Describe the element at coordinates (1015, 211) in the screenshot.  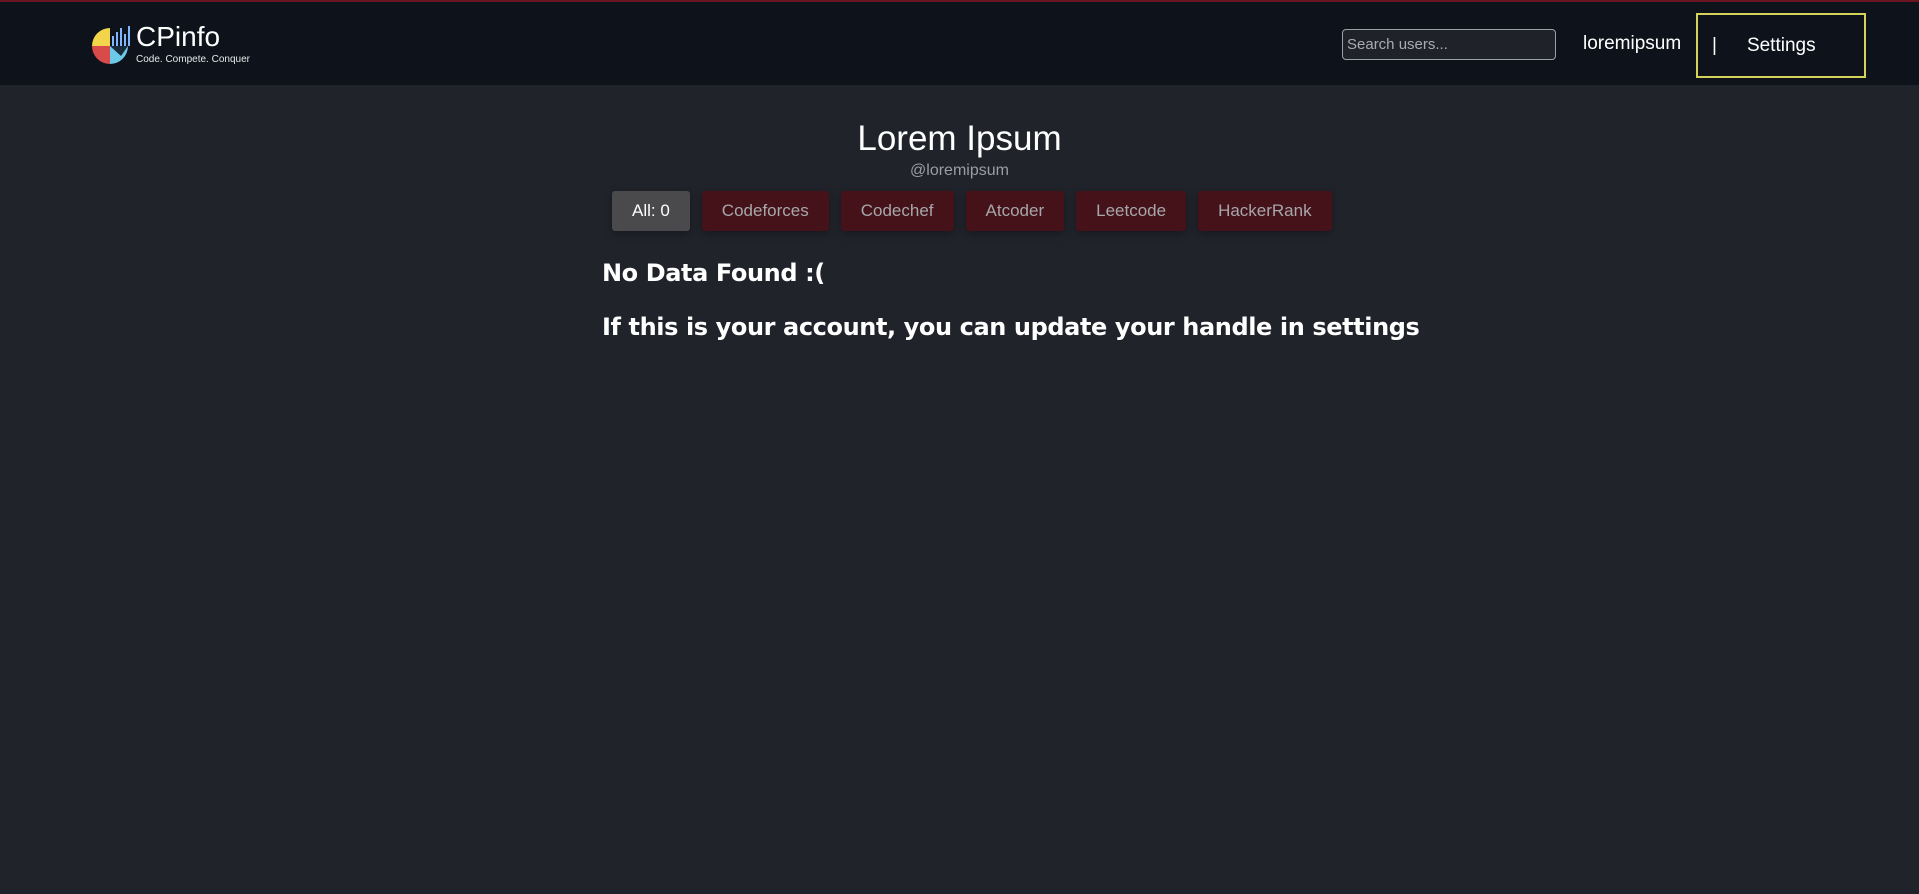
I see `tab-atcoder: Atcoder` at that location.